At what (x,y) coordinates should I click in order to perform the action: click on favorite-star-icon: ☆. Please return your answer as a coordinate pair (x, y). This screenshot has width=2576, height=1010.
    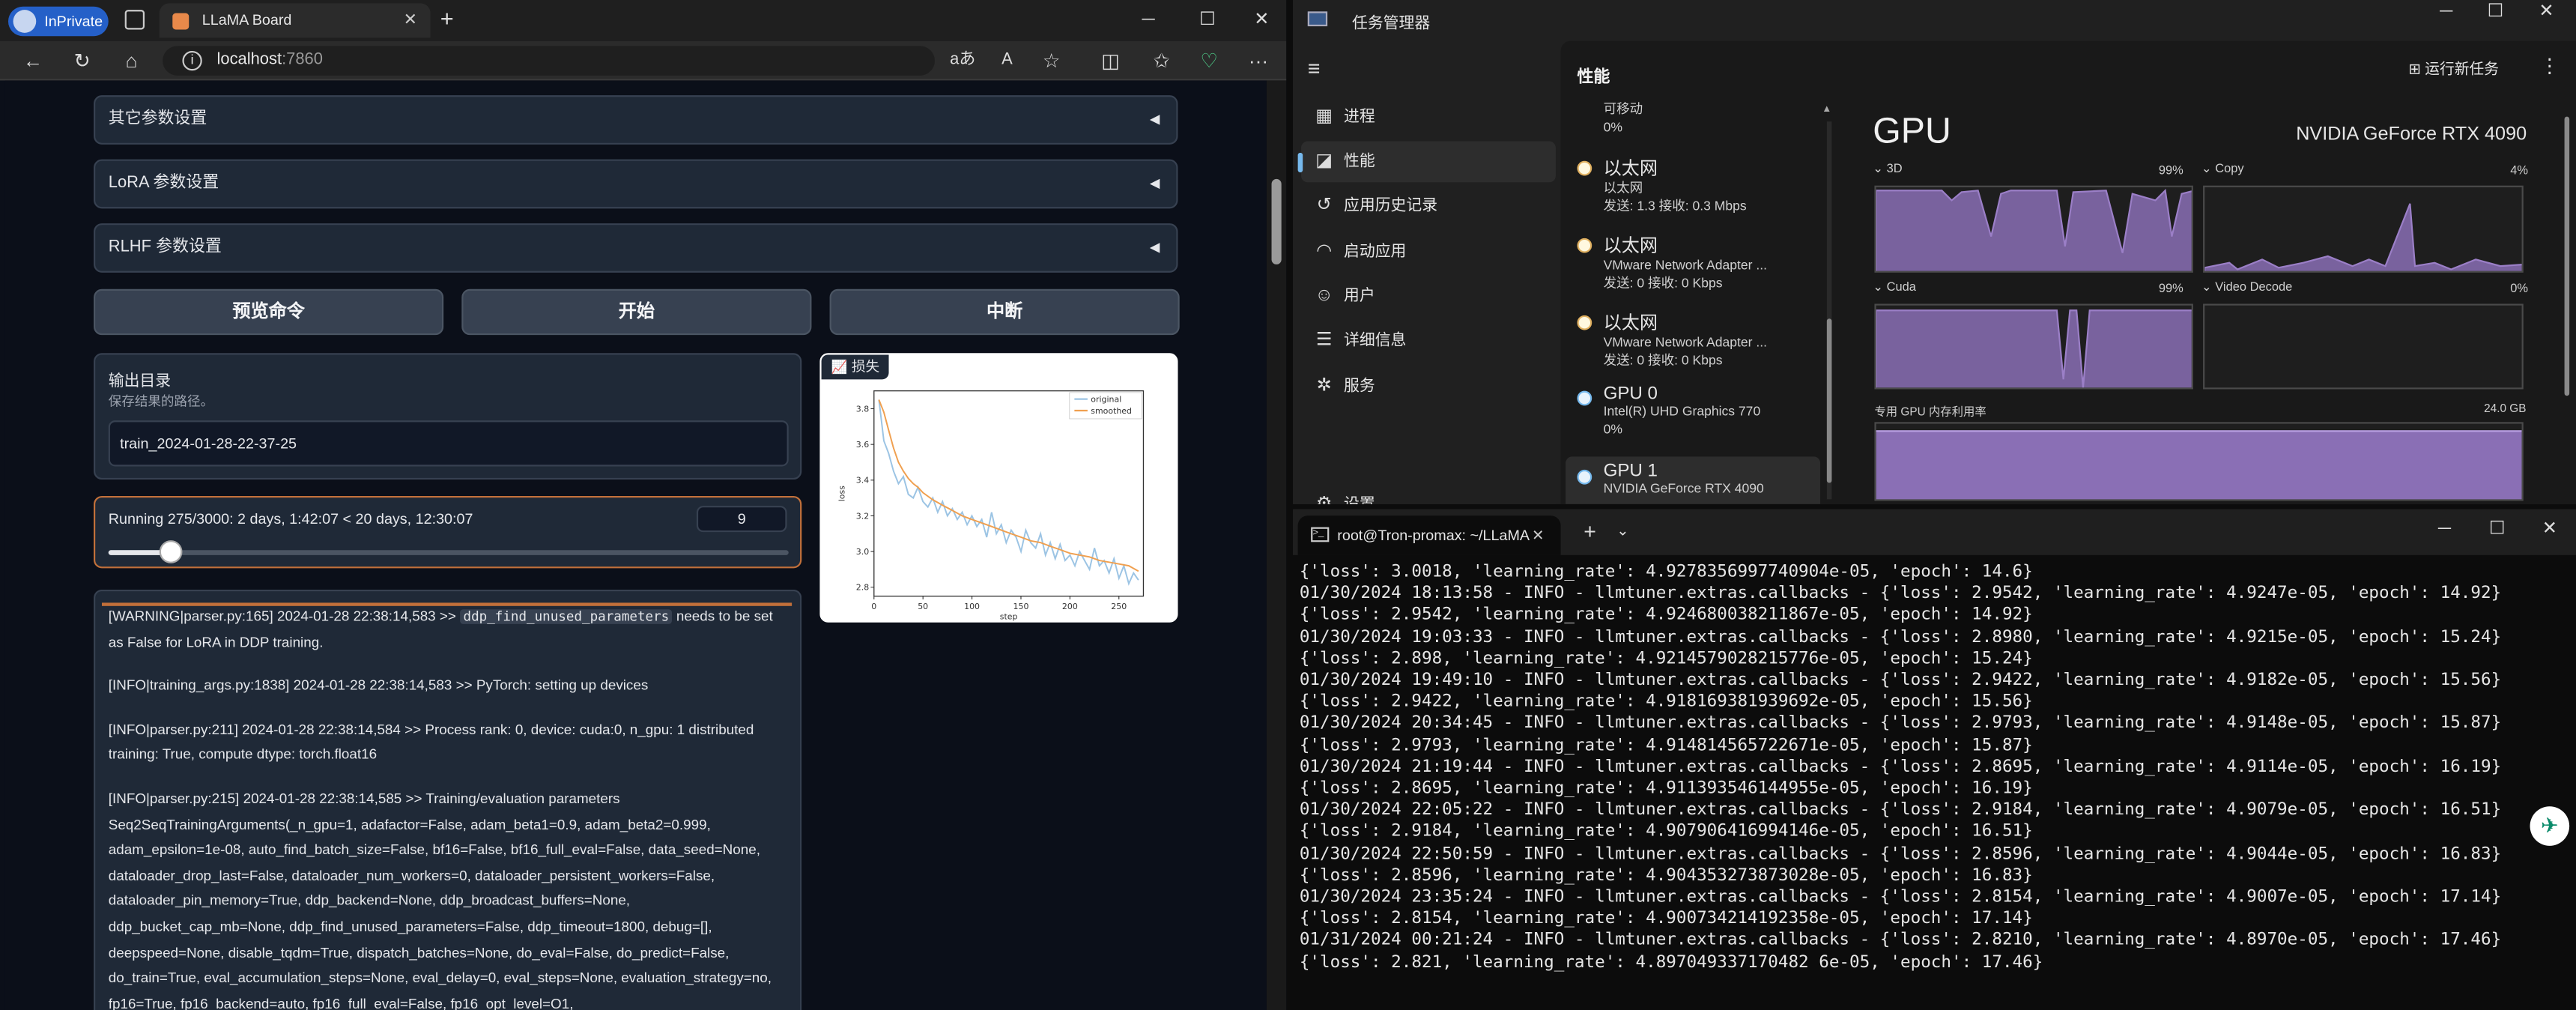
    Looking at the image, I should click on (1051, 60).